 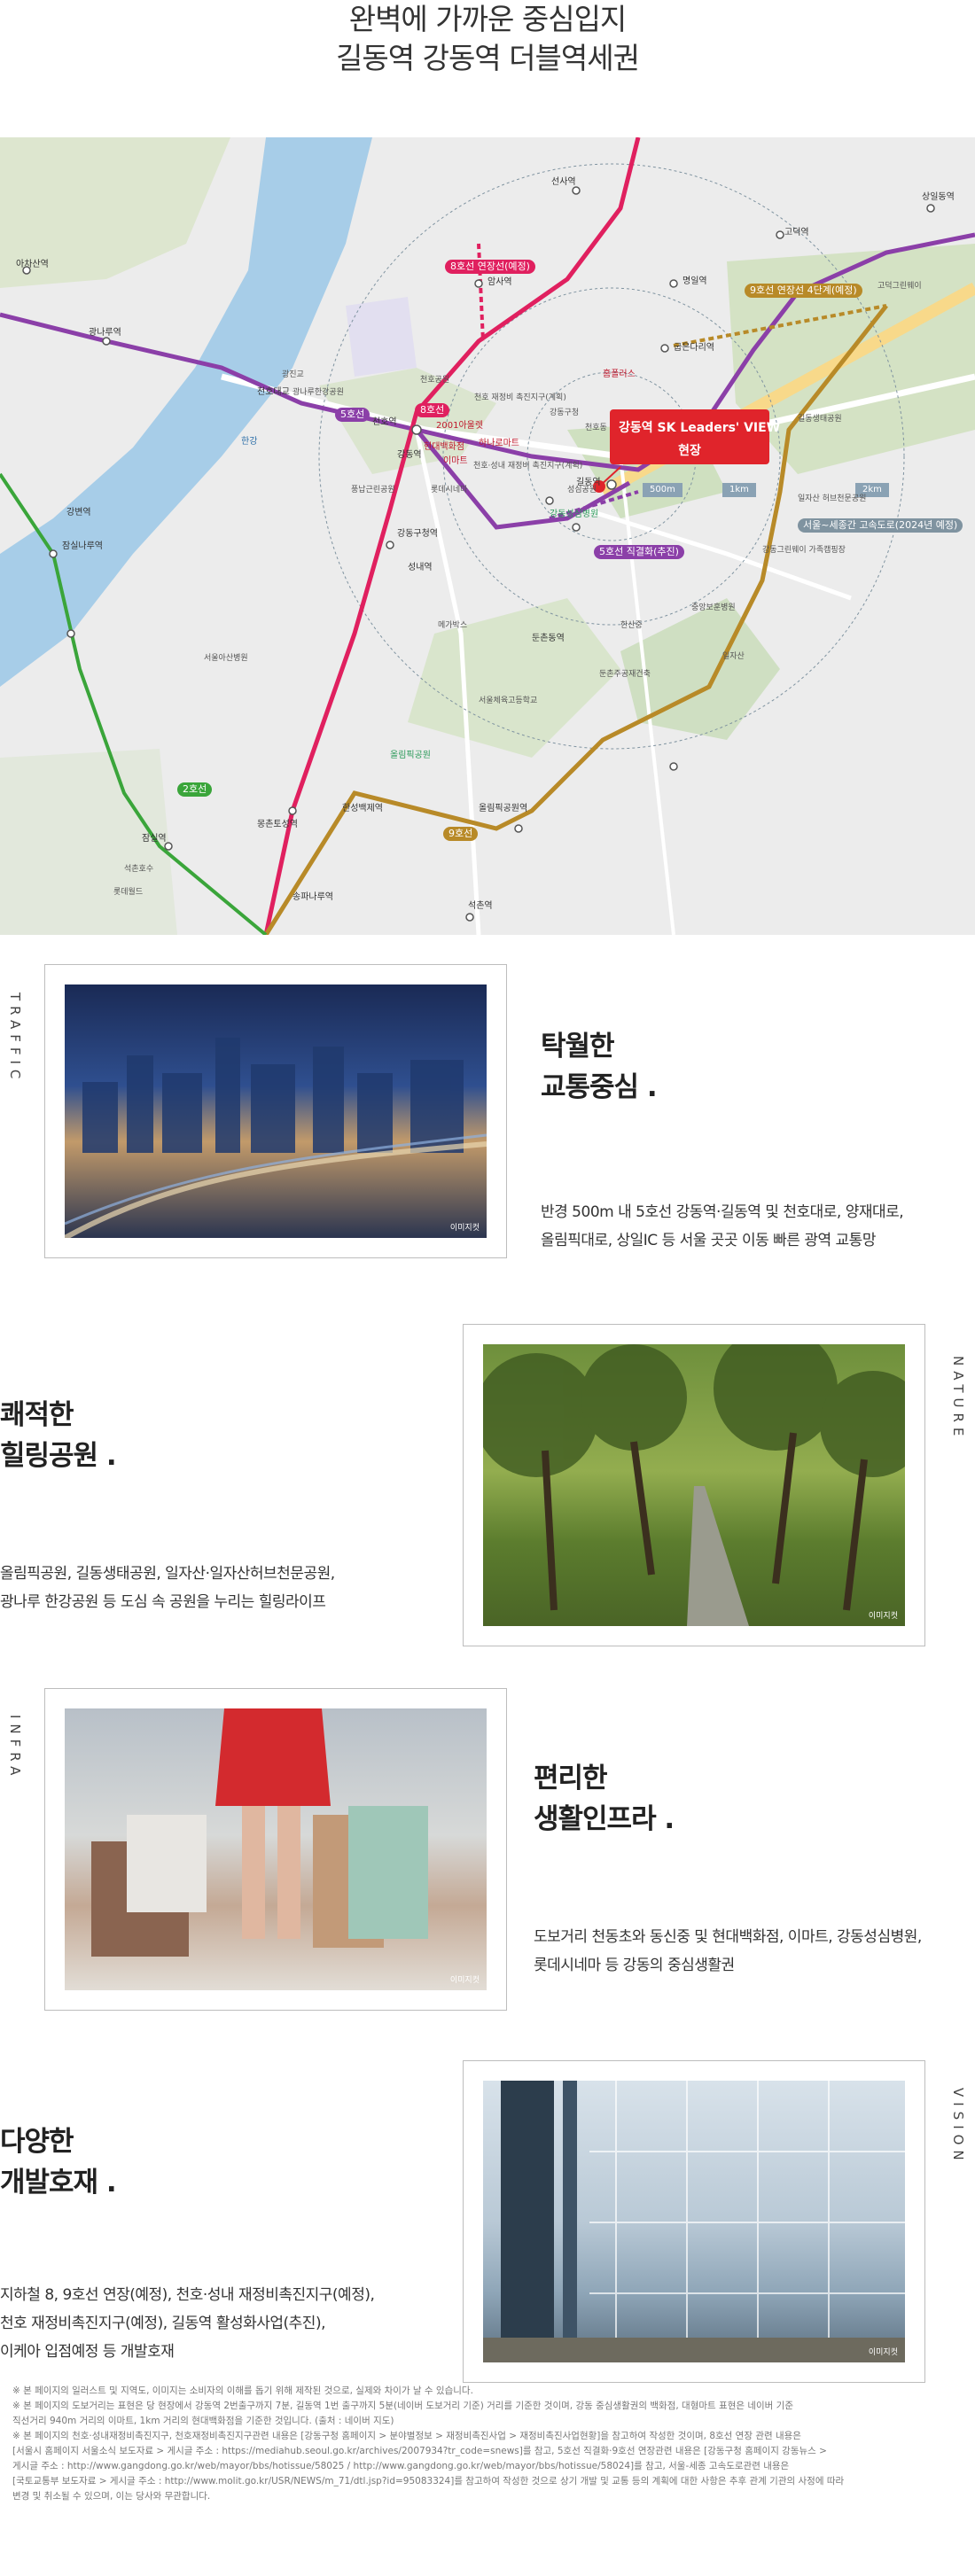 What do you see at coordinates (504, 809) in the screenshot?
I see `station-label: 올림픽공원역` at bounding box center [504, 809].